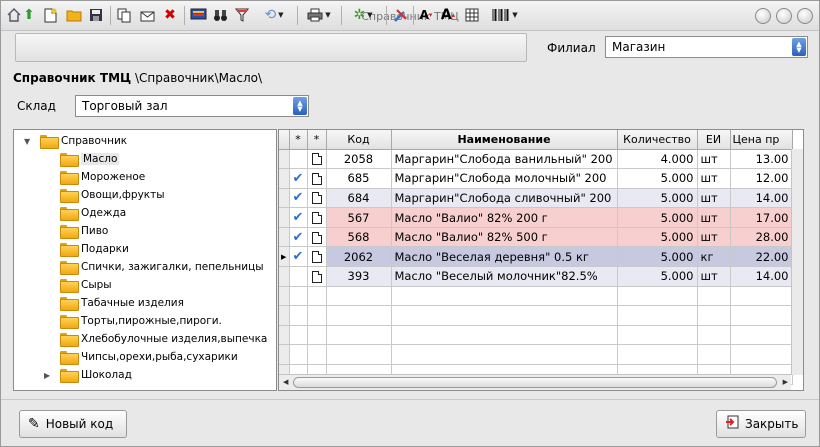  What do you see at coordinates (359, 159) in the screenshot?
I see `cell-code: 2058` at bounding box center [359, 159].